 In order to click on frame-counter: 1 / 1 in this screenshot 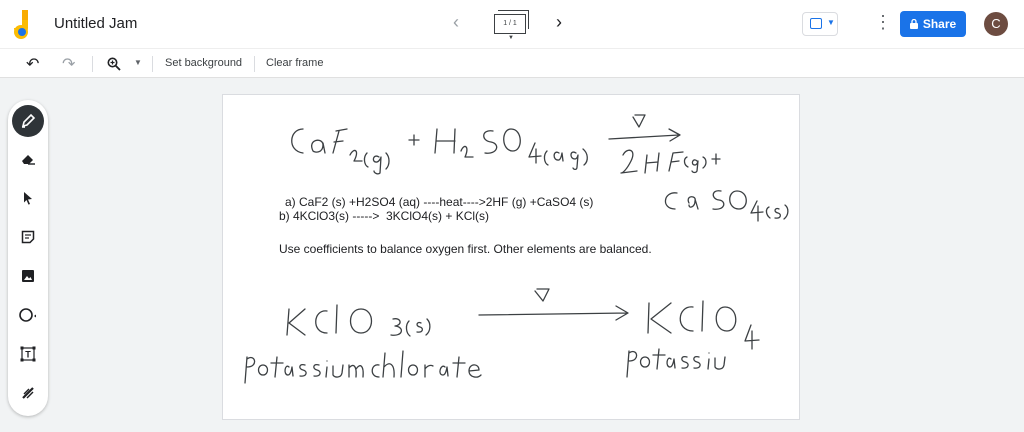, I will do `click(510, 23)`.